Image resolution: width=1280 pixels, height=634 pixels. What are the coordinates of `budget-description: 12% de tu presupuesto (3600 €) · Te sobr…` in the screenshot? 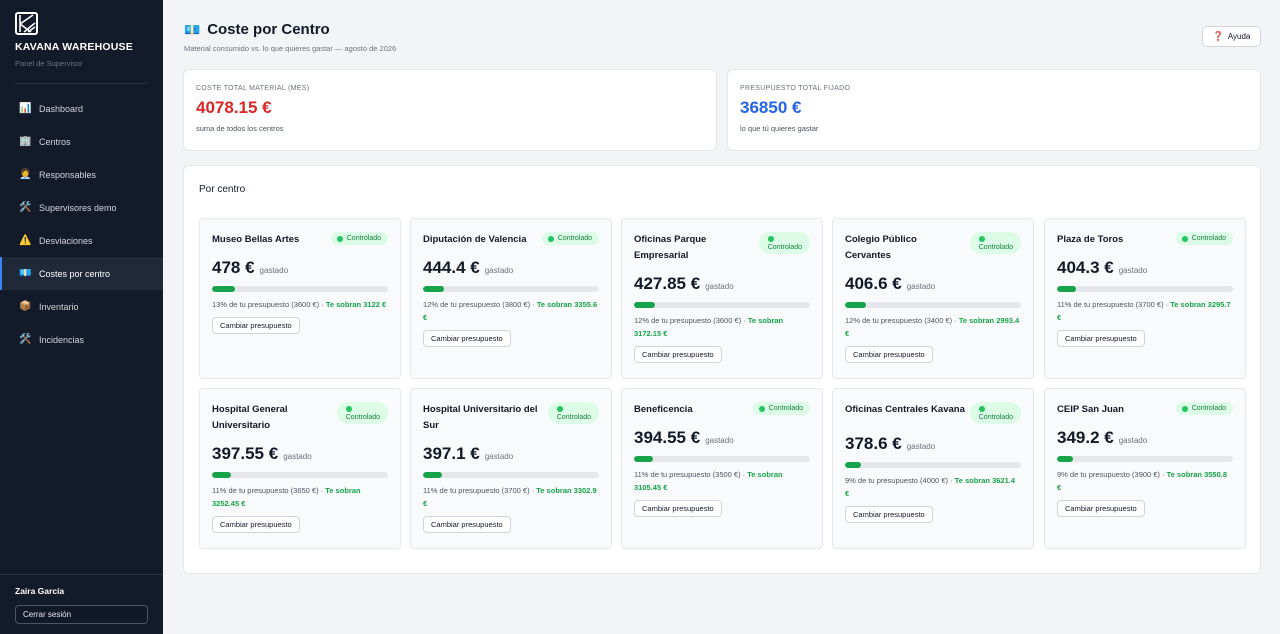 It's located at (722, 327).